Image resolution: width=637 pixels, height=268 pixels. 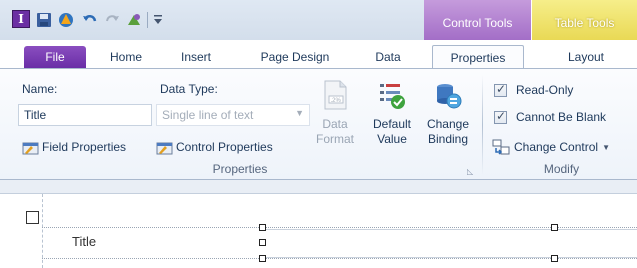 What do you see at coordinates (66, 20) in the screenshot?
I see `logo-icon` at bounding box center [66, 20].